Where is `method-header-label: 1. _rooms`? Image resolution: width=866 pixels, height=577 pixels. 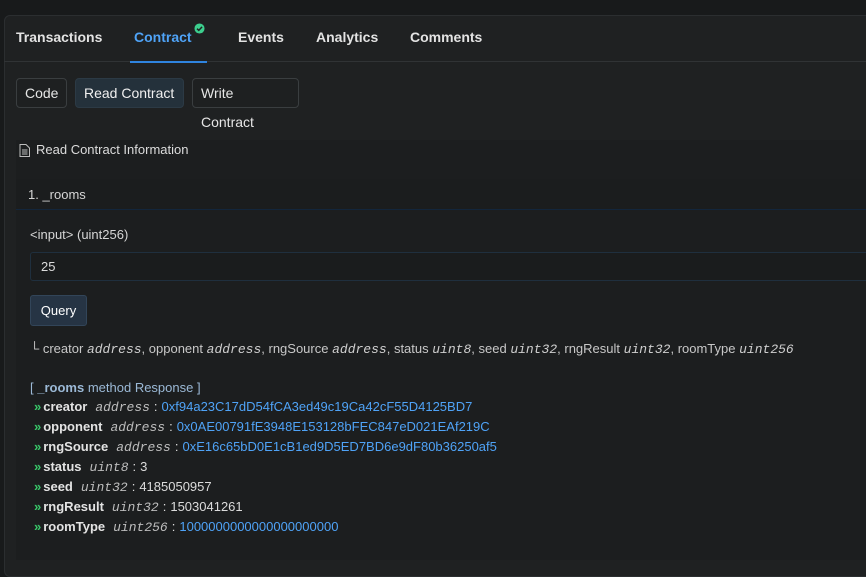
method-header-label: 1. _rooms is located at coordinates (57, 194).